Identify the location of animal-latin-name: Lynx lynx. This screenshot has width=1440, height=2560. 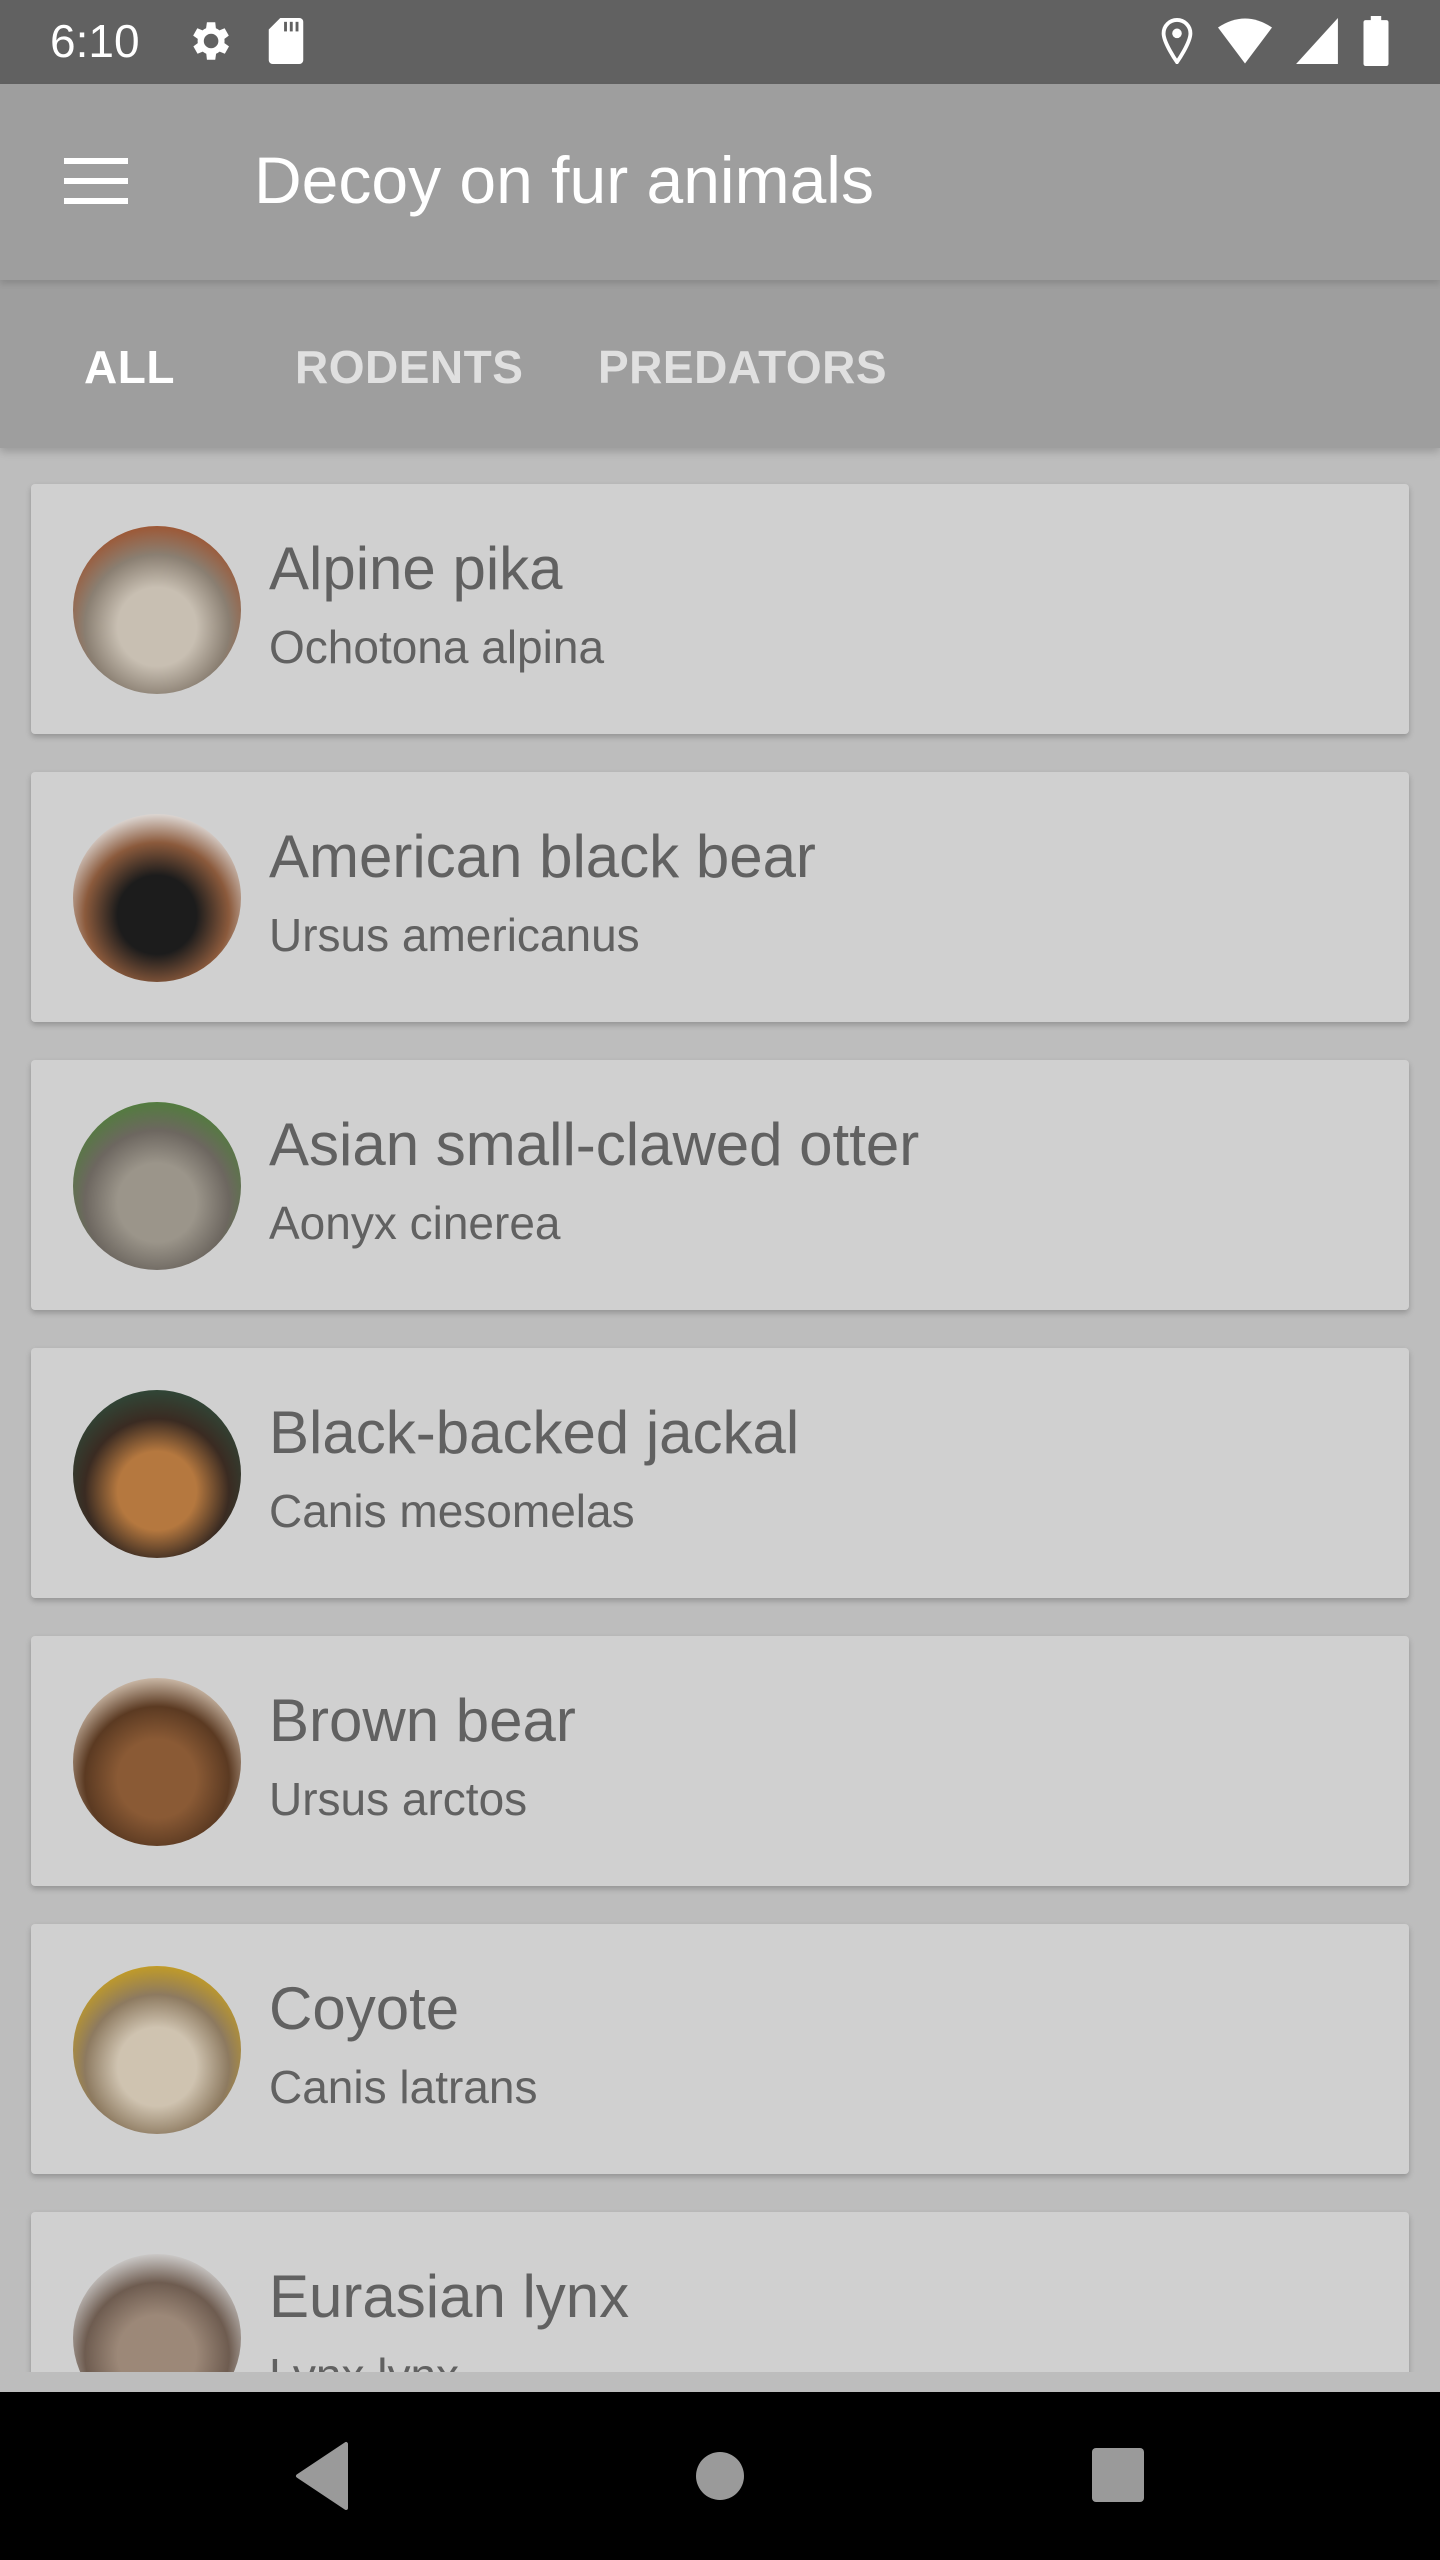
(364, 2360).